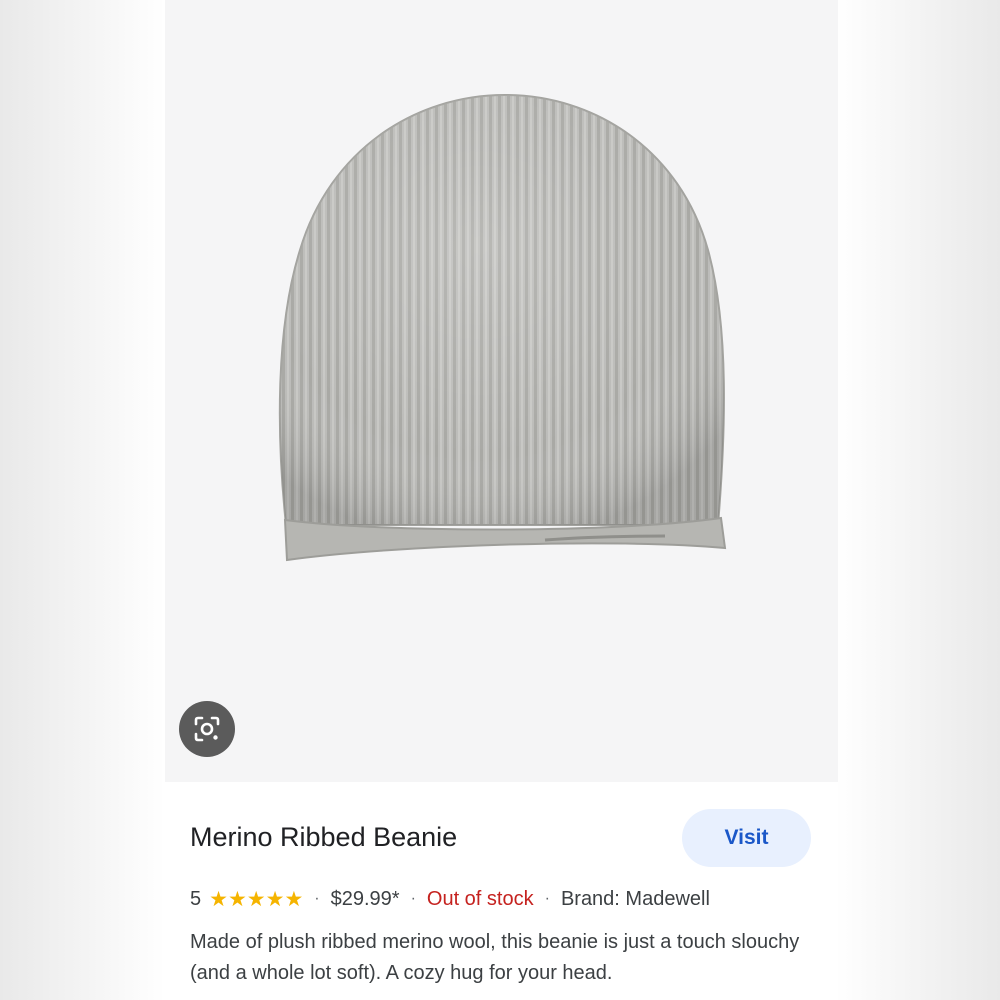 This screenshot has width=1000, height=1000. Describe the element at coordinates (196, 898) in the screenshot. I see `rating-value: 5` at that location.